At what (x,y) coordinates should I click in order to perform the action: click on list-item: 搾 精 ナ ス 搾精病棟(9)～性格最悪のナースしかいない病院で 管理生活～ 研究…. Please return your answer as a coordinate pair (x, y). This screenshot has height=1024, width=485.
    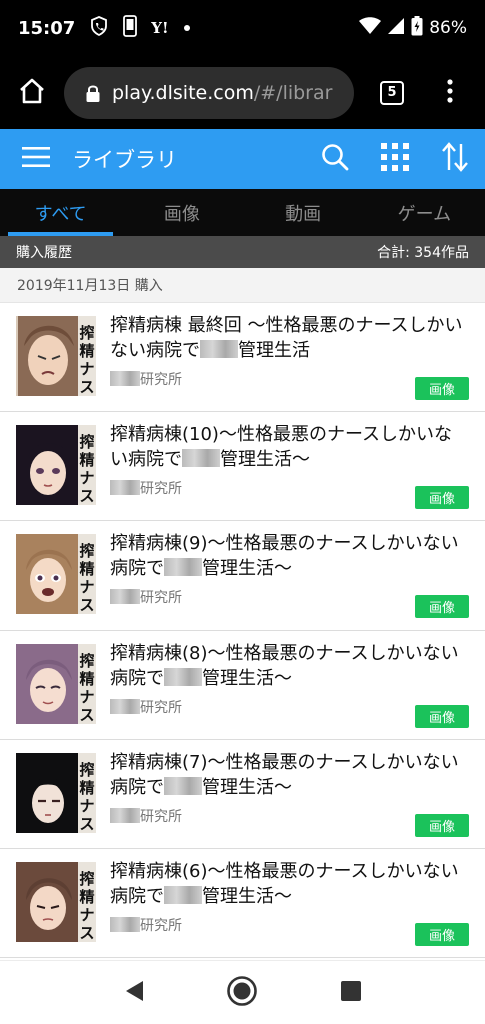
    Looking at the image, I should click on (242, 576).